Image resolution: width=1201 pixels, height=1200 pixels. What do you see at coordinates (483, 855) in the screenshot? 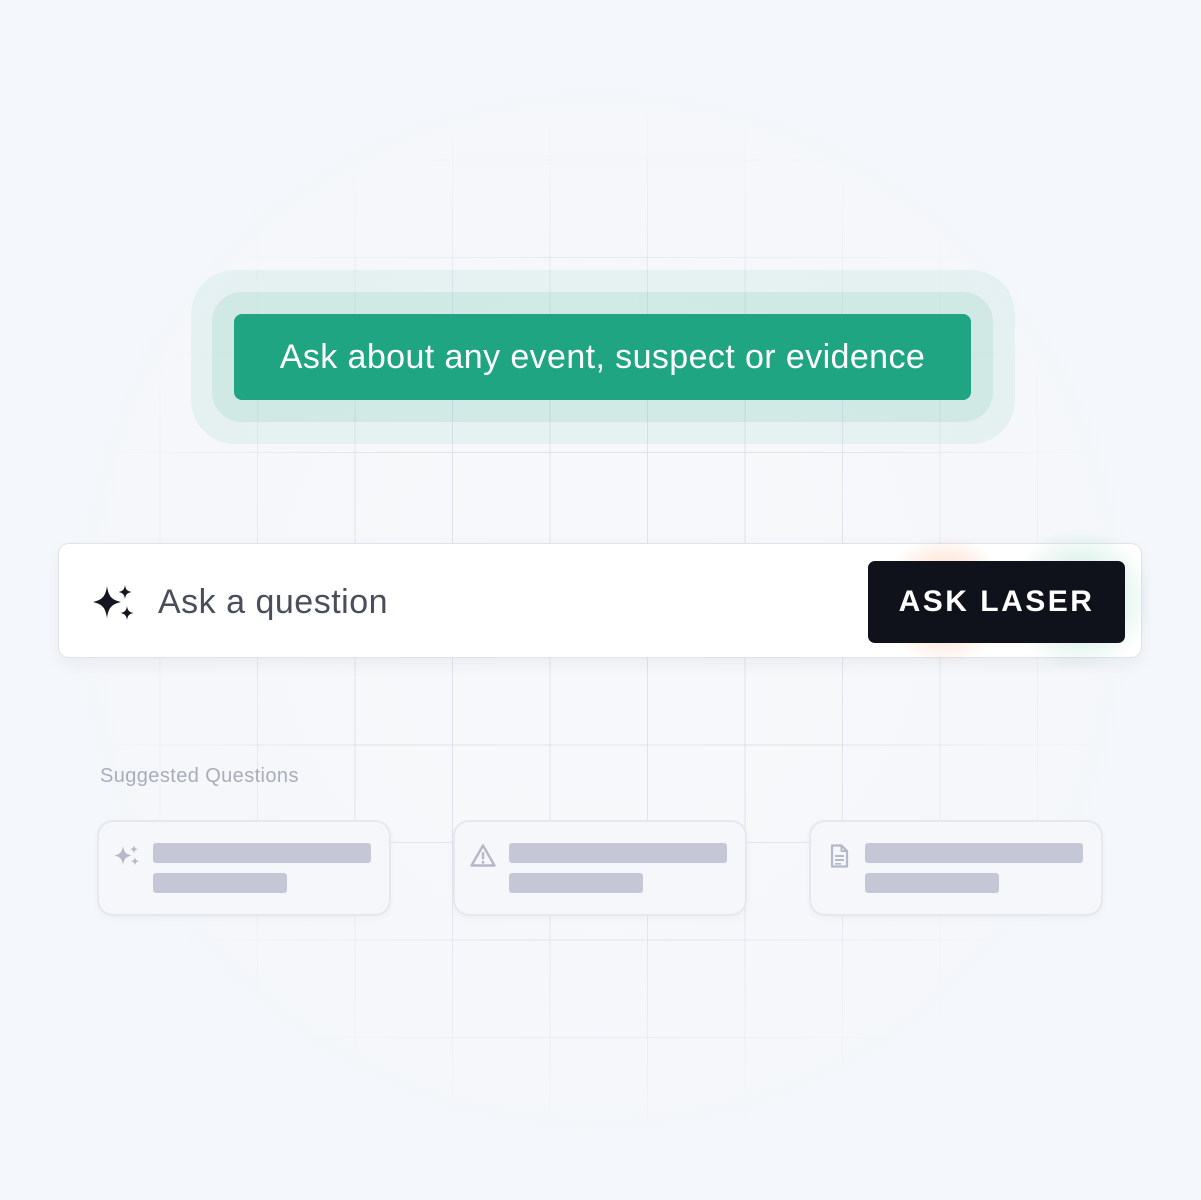
I see `warning-icon` at bounding box center [483, 855].